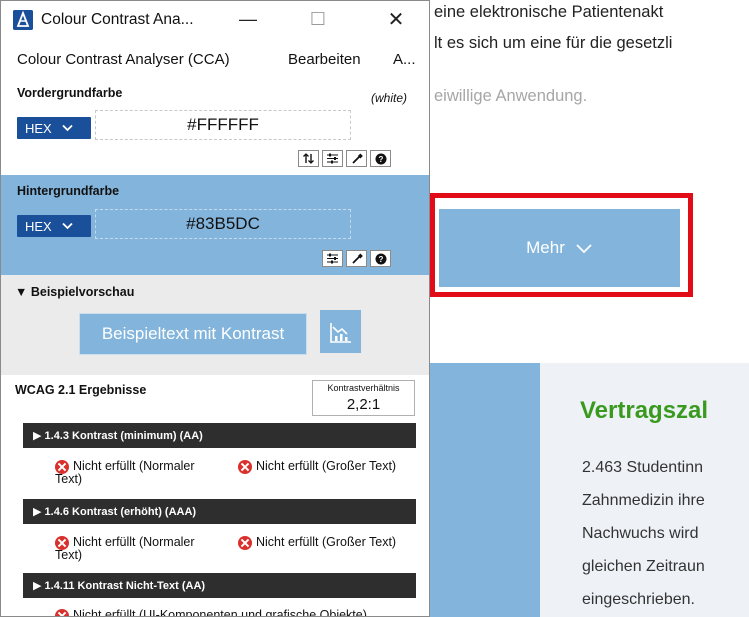 This screenshot has width=749, height=617. I want to click on foreground-eyedropper-button, so click(356, 158).